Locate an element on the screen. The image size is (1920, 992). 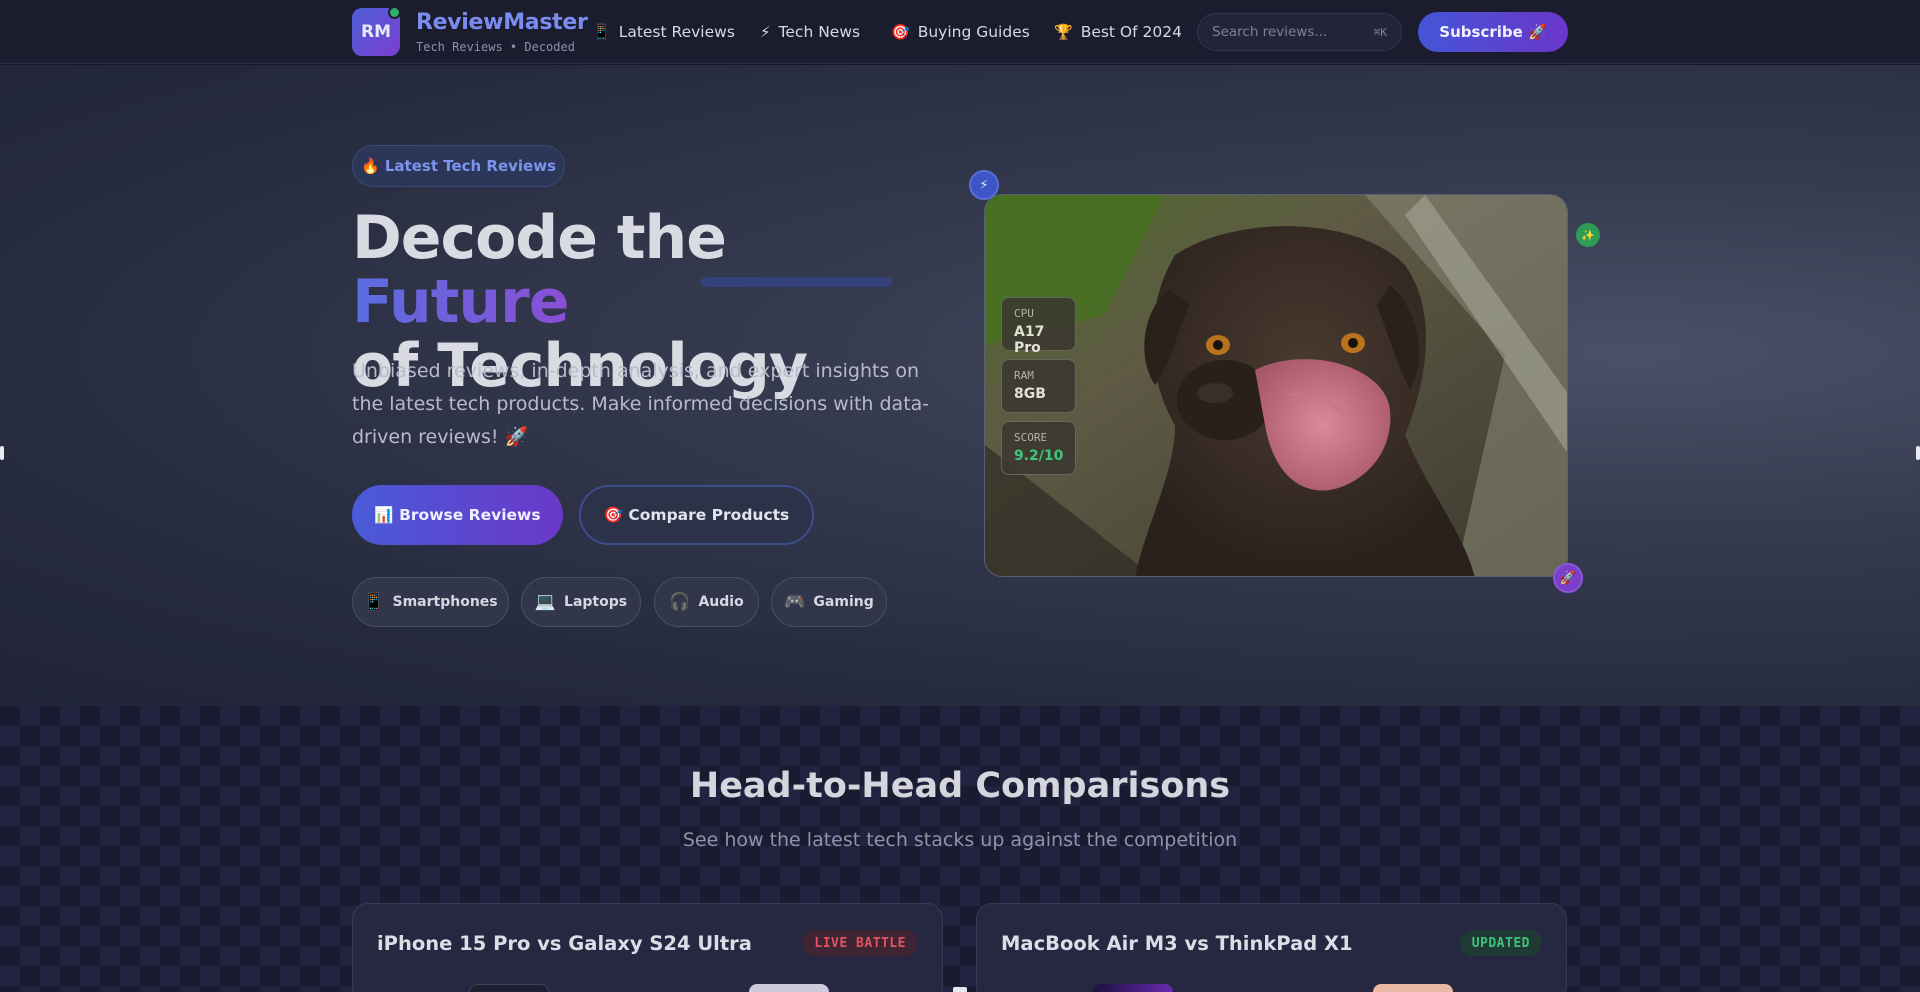
logo-text: RM is located at coordinates (375, 32).